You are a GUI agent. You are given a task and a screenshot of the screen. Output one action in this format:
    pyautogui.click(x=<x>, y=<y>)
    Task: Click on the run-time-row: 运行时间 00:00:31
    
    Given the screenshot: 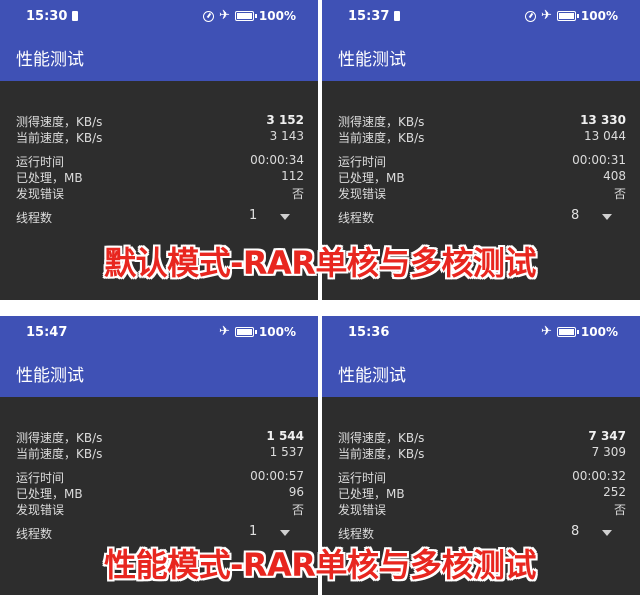 What is the action you would take?
    pyautogui.click(x=482, y=161)
    